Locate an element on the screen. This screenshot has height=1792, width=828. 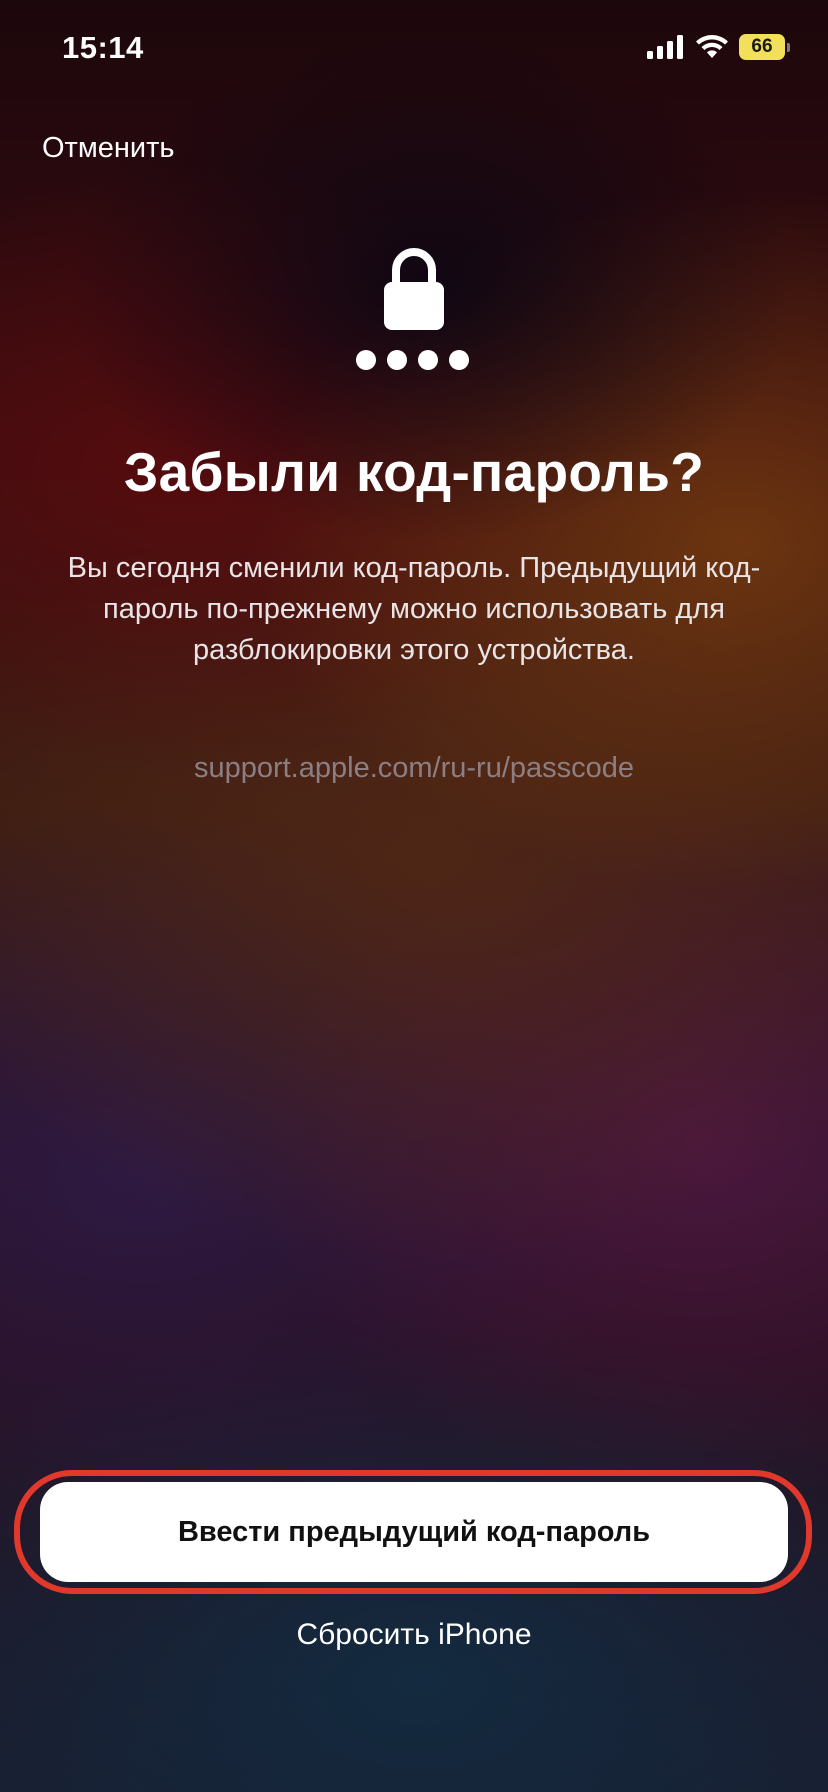
enter-previous-passcode-button: Ввести предыдущий код-пароль is located at coordinates (414, 1532).